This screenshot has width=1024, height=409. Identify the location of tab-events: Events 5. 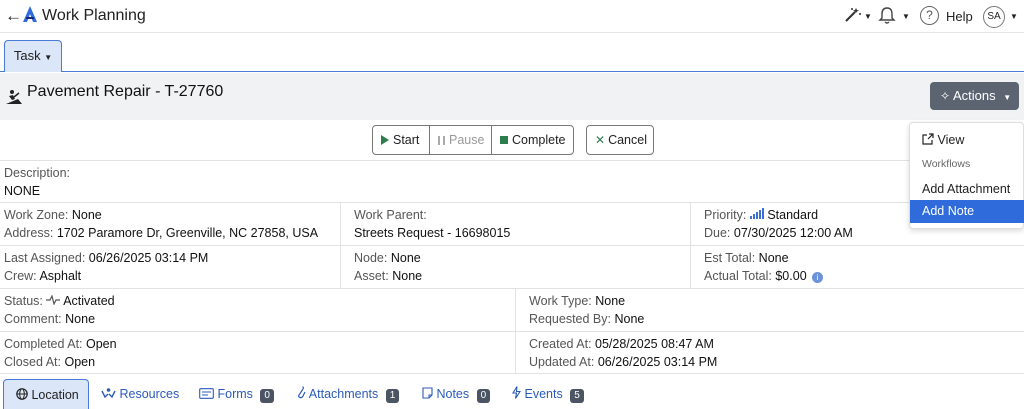
(548, 394).